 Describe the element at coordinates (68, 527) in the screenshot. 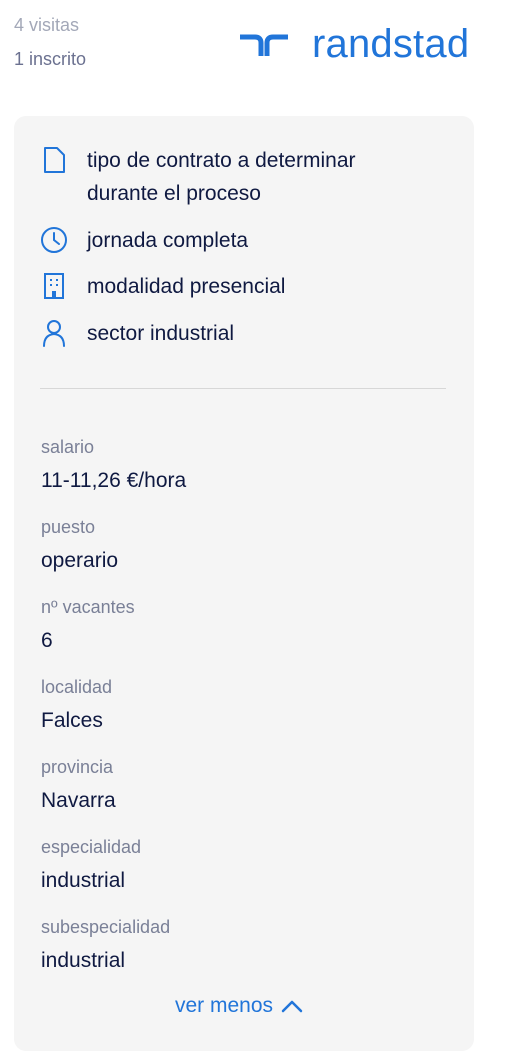

I see `detail-label: puesto` at that location.